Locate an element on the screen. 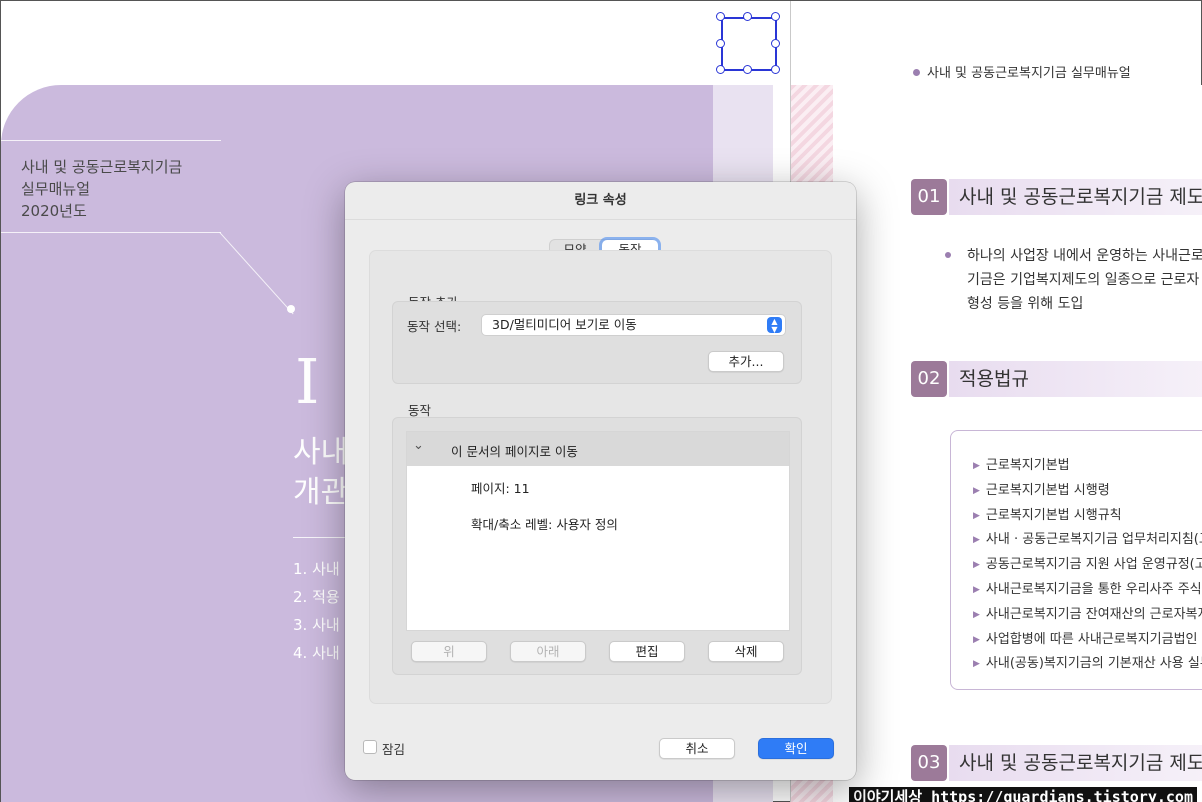  cover-subtitle: 사내 및 공동근로복지기금 실무매뉴얼 2020년도 is located at coordinates (101, 189).